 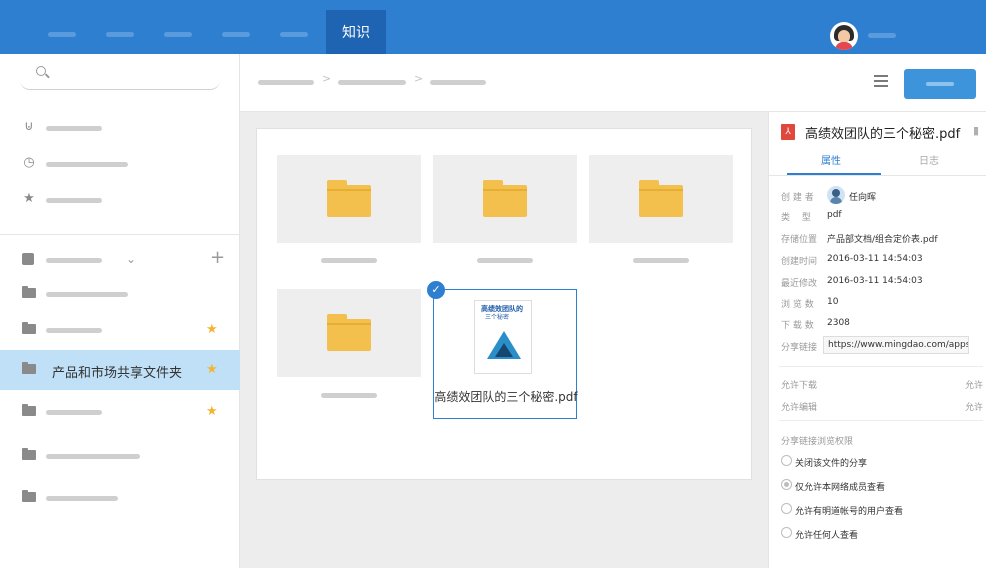 What do you see at coordinates (826, 534) in the screenshot?
I see `radio-label: 允许任何人查看` at bounding box center [826, 534].